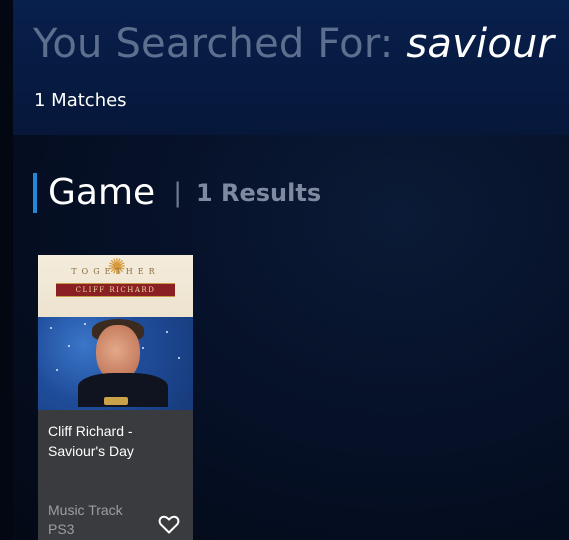 The width and height of the screenshot is (569, 540). What do you see at coordinates (85, 510) in the screenshot?
I see `result-type: Music Track` at bounding box center [85, 510].